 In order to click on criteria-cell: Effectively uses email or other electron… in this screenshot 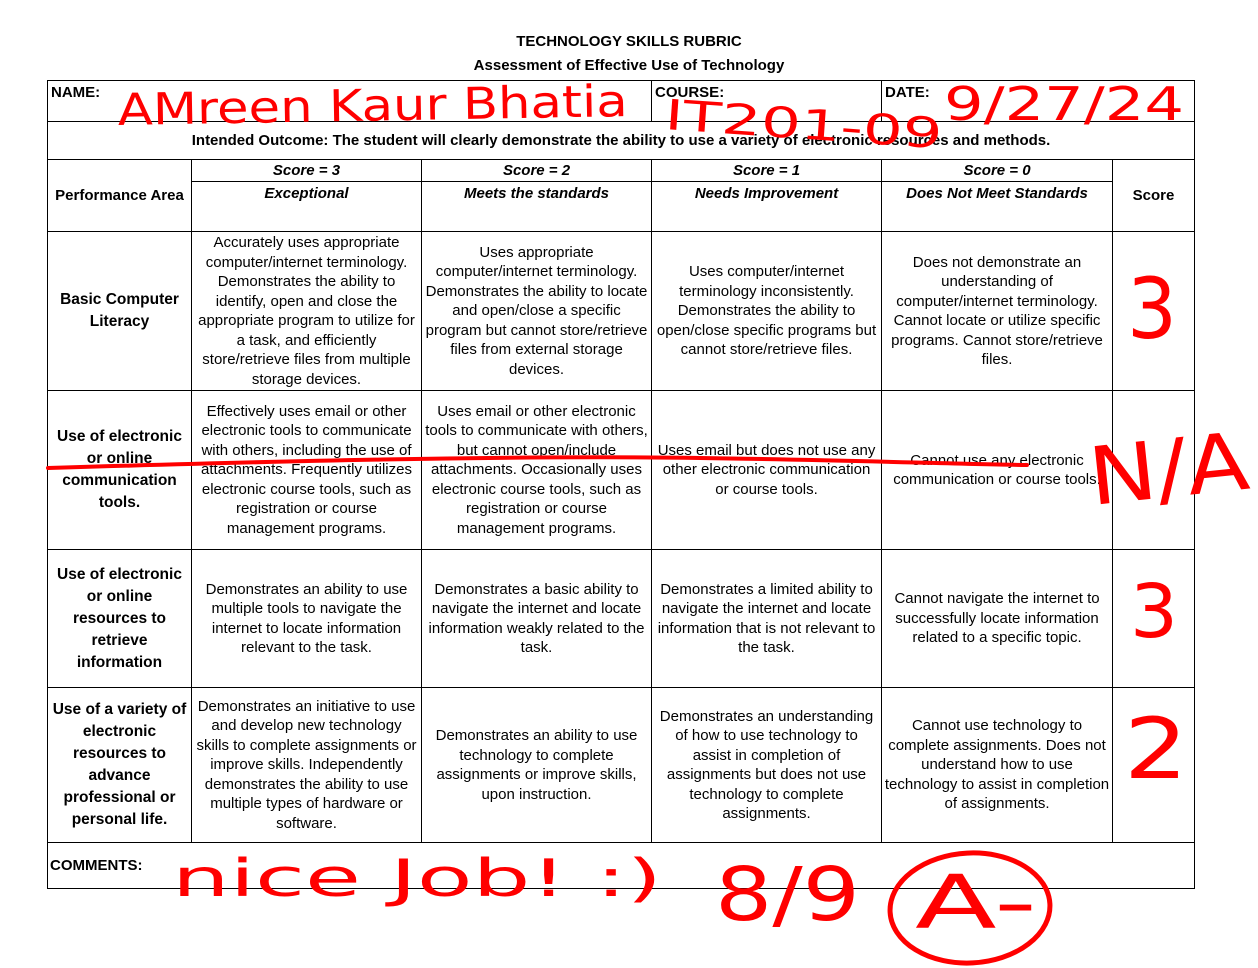, I will do `click(306, 470)`.